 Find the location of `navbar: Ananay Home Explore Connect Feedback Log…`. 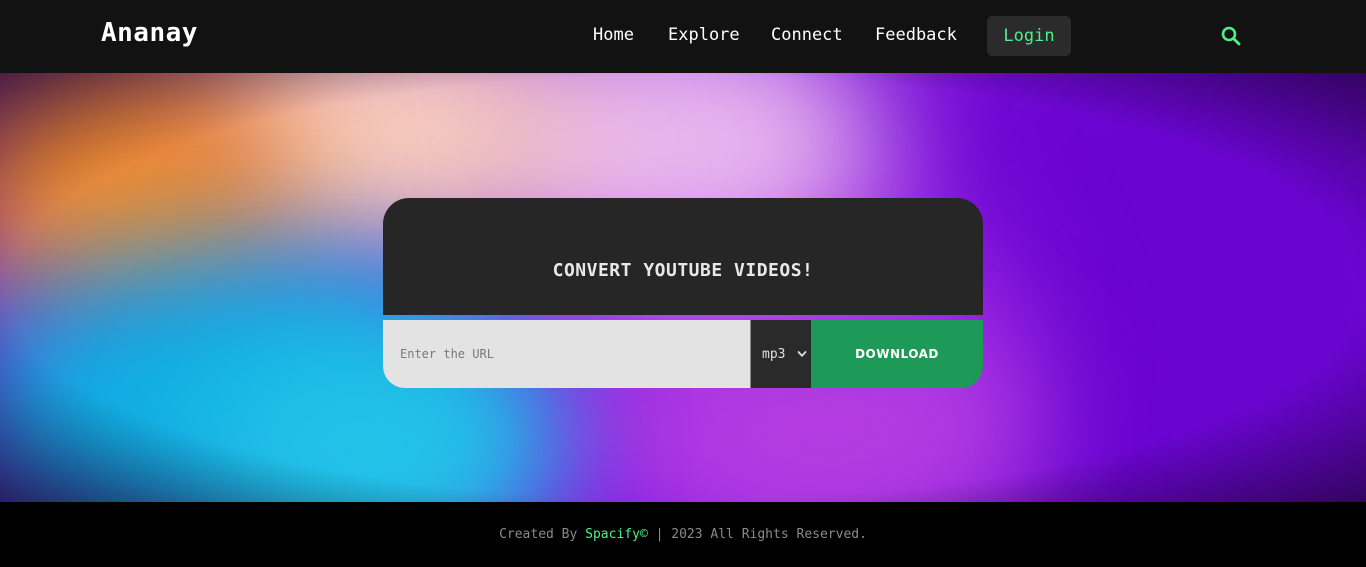

navbar: Ananay Home Explore Connect Feedback Log… is located at coordinates (683, 36).